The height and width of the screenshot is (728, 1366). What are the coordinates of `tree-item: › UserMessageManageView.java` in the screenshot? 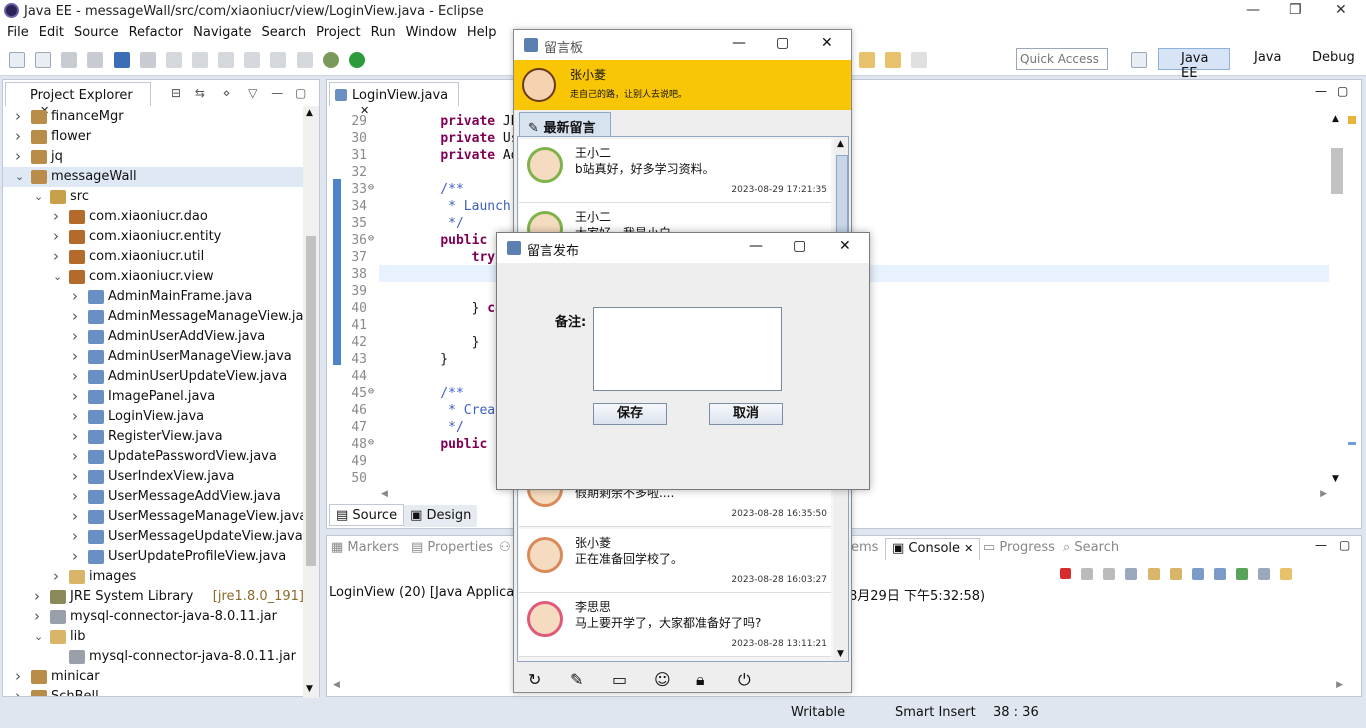 It's located at (153, 517).